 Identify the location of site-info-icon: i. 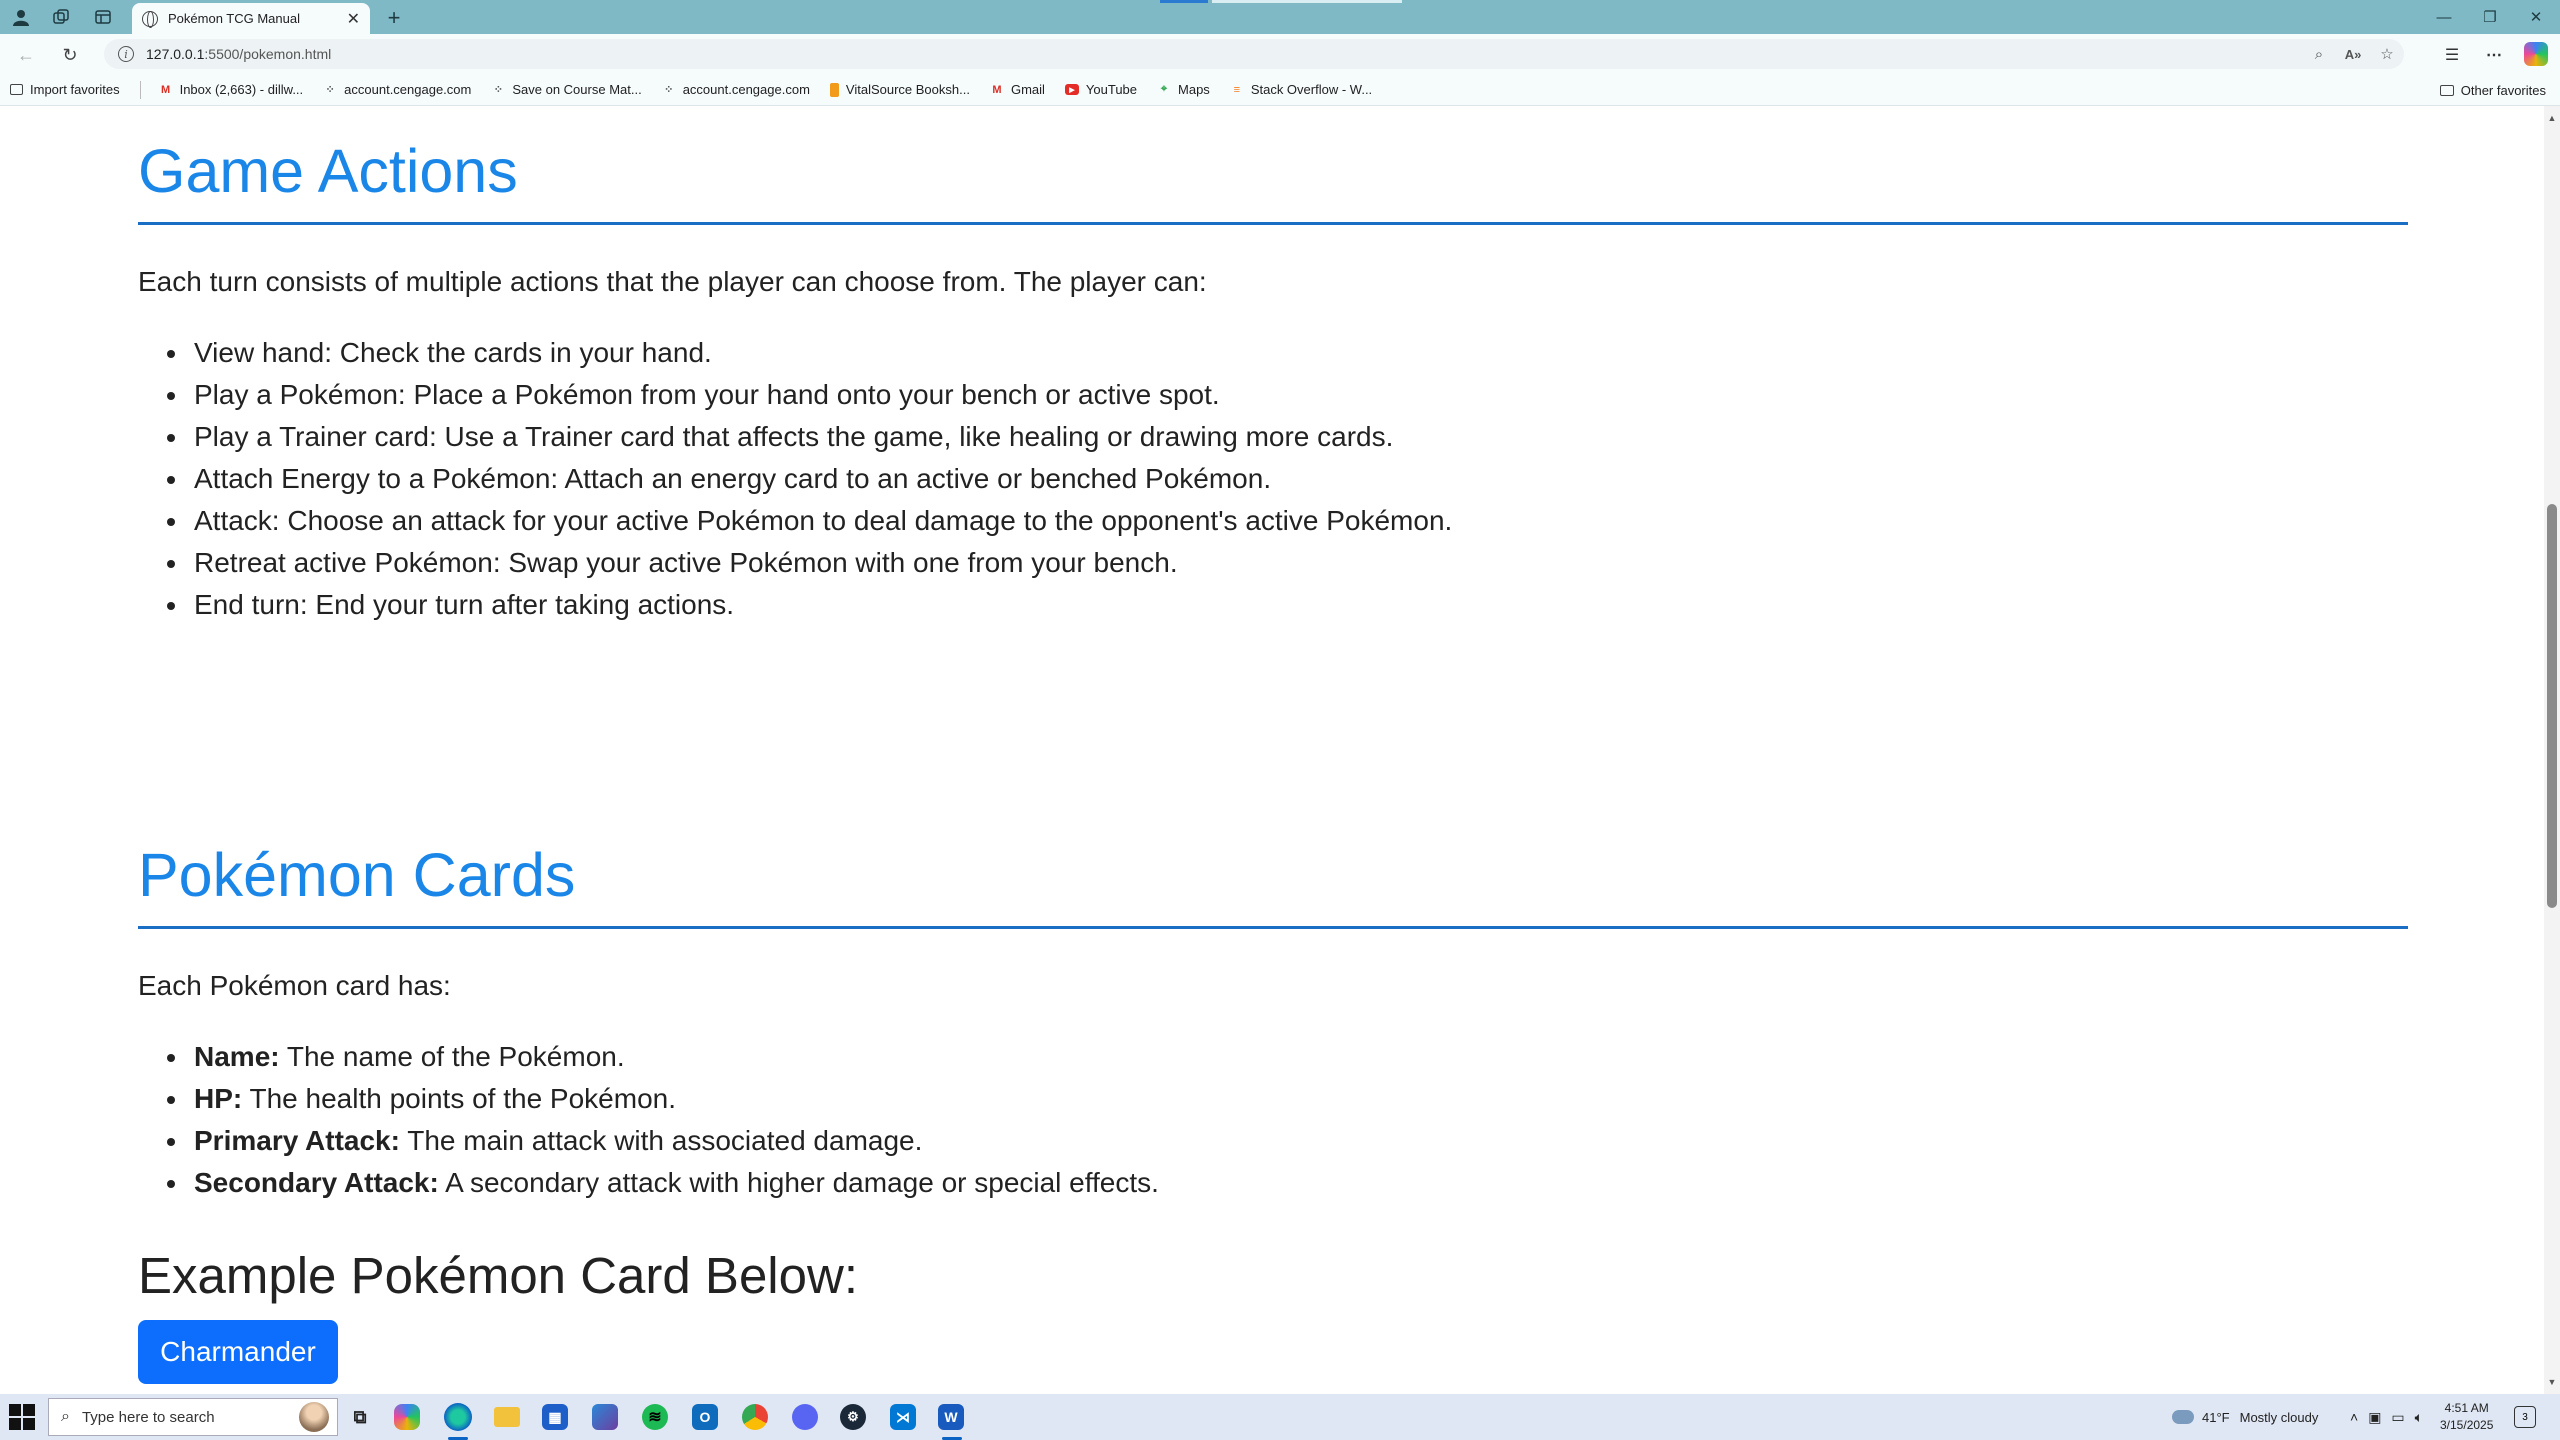
(126, 54).